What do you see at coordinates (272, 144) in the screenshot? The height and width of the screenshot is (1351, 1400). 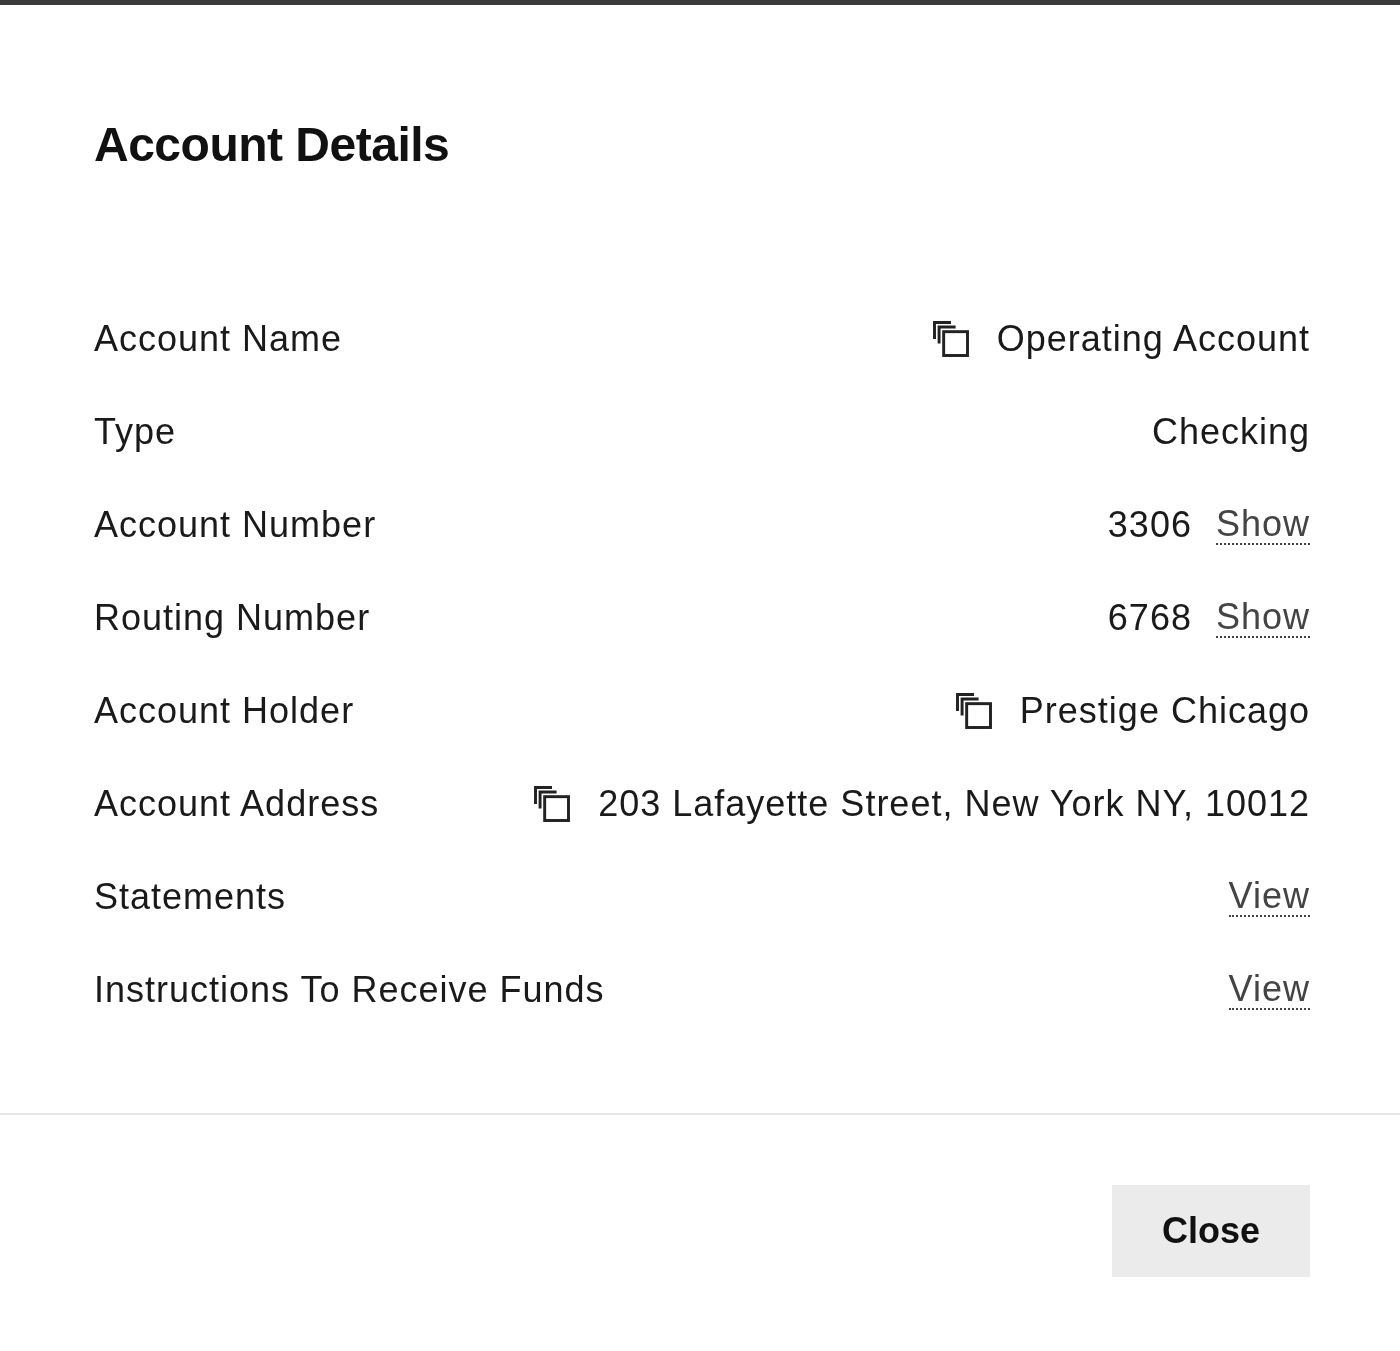 I see `dialog-title: Account Details` at bounding box center [272, 144].